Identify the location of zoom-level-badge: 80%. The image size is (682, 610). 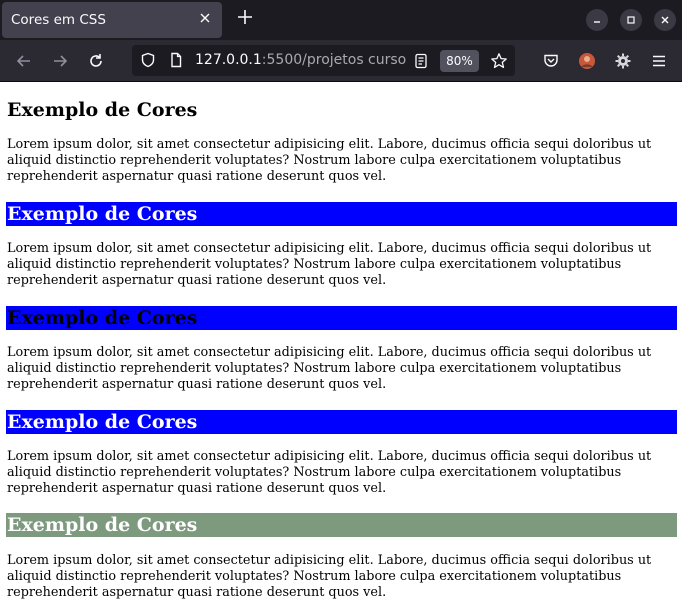
(459, 61).